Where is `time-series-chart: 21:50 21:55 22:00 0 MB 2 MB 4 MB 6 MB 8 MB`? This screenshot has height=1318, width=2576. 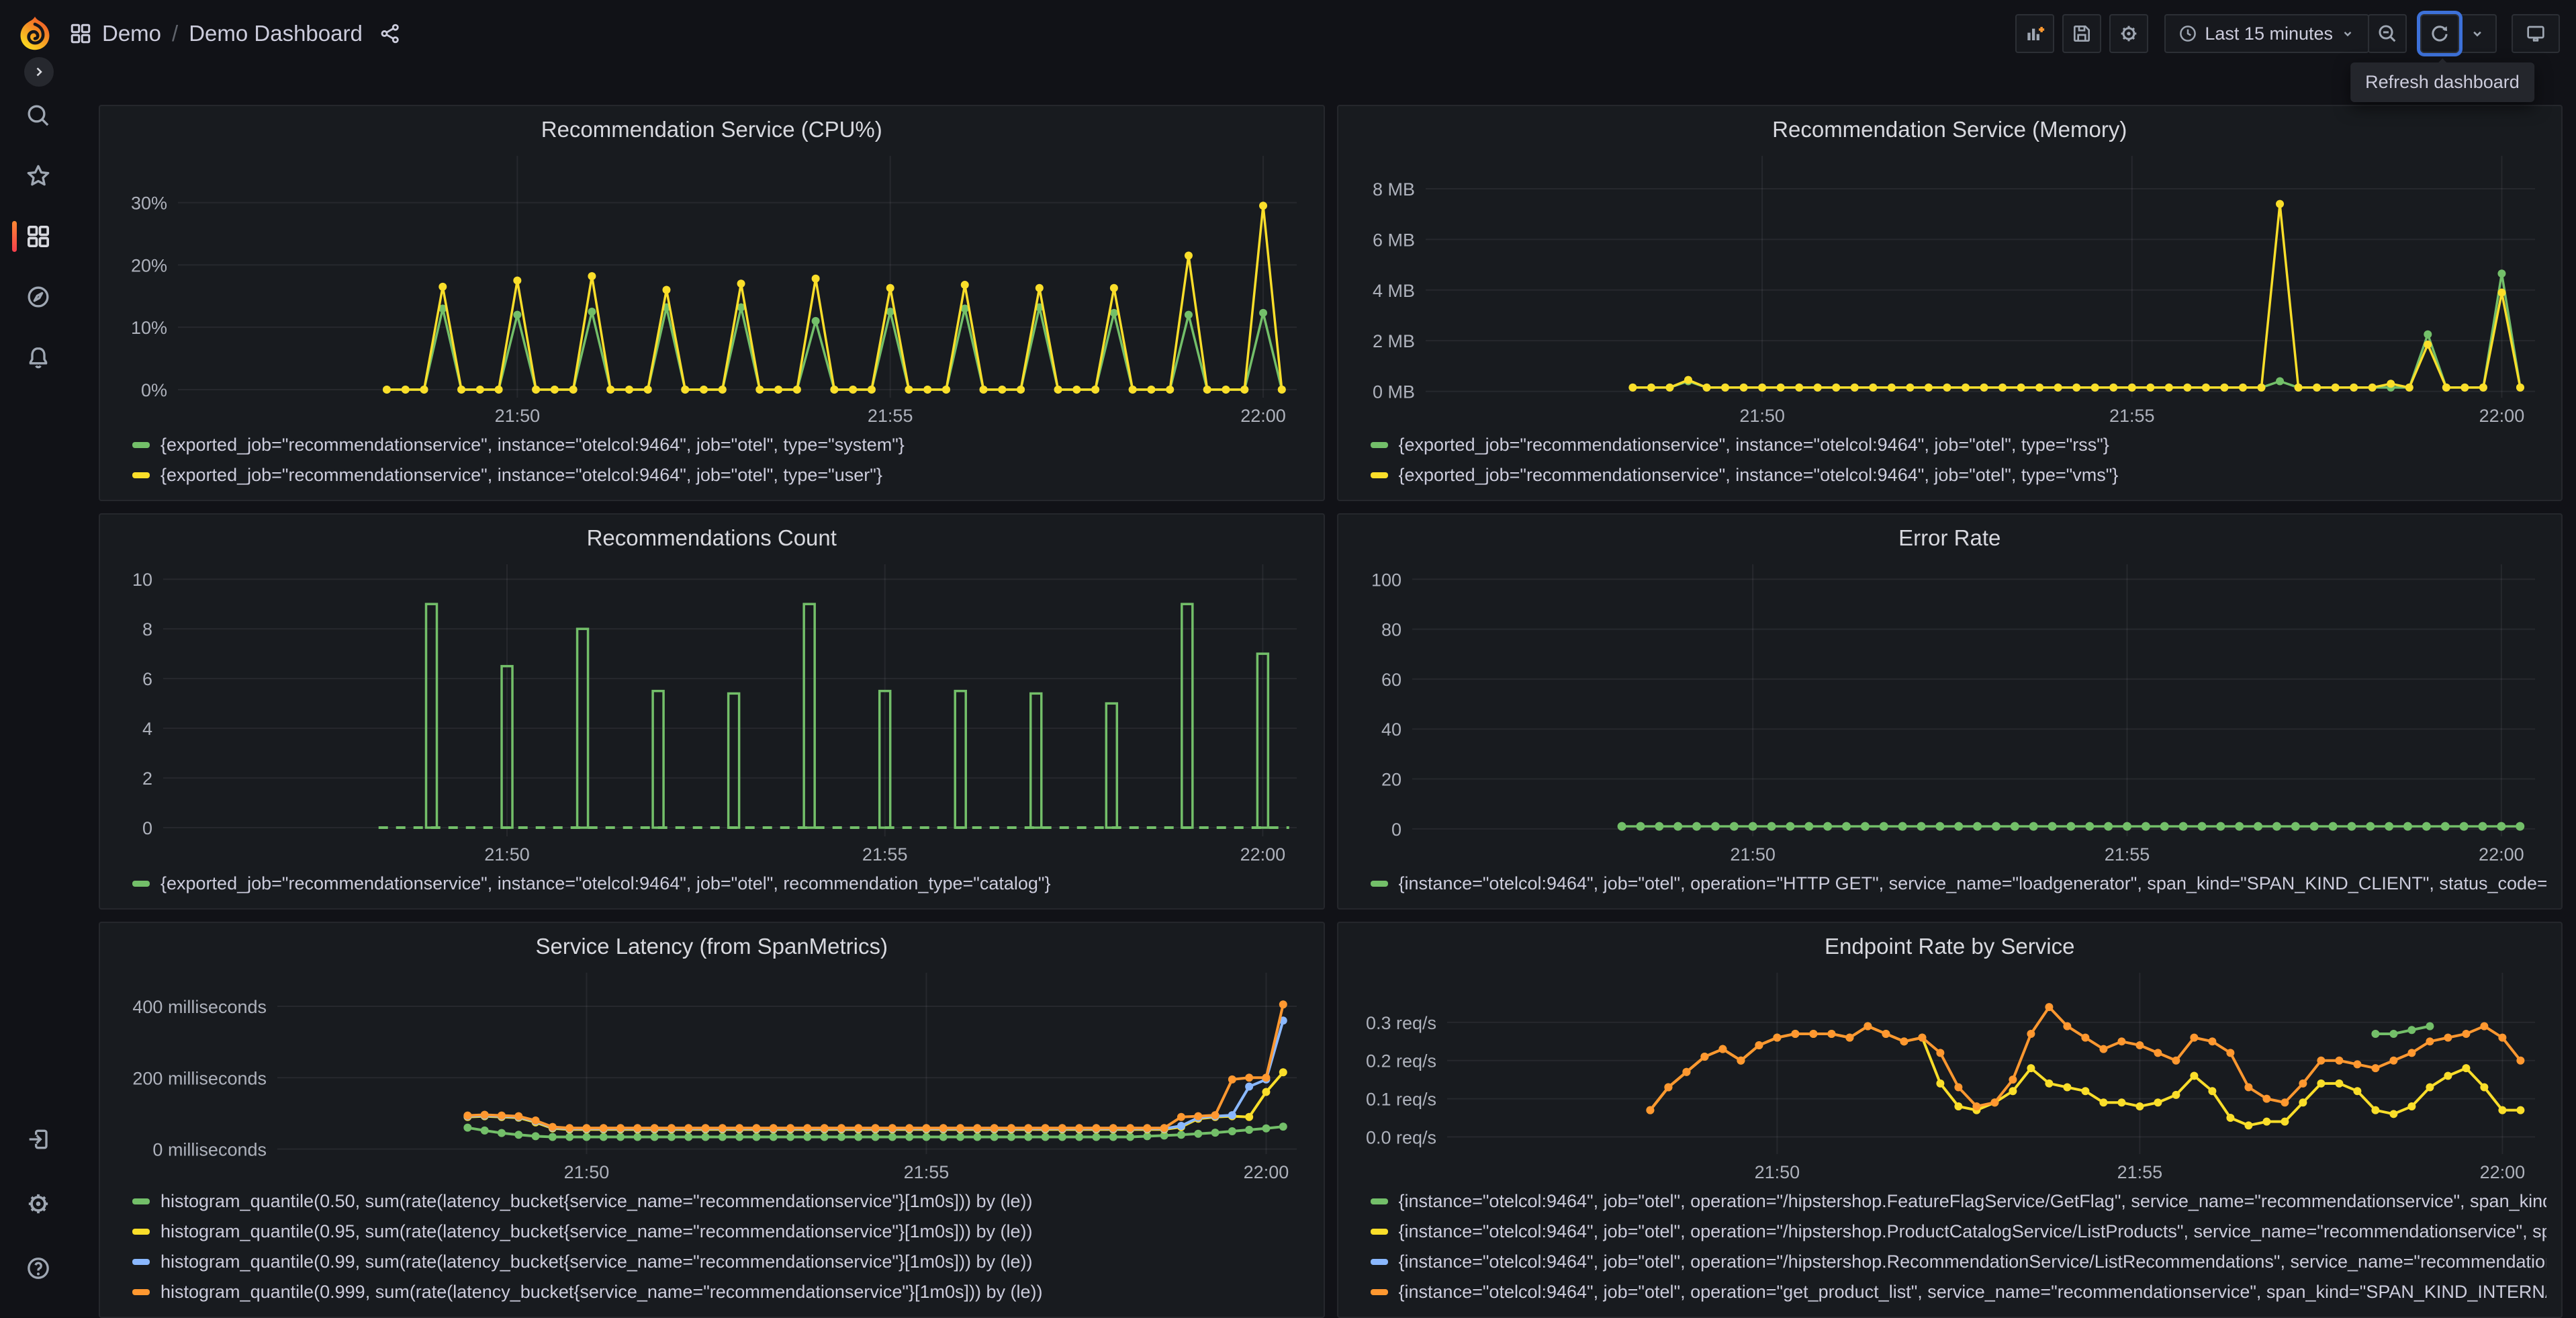 time-series-chart: 21:50 21:55 22:00 0 MB 2 MB 4 MB 6 MB 8 MB is located at coordinates (1950, 286).